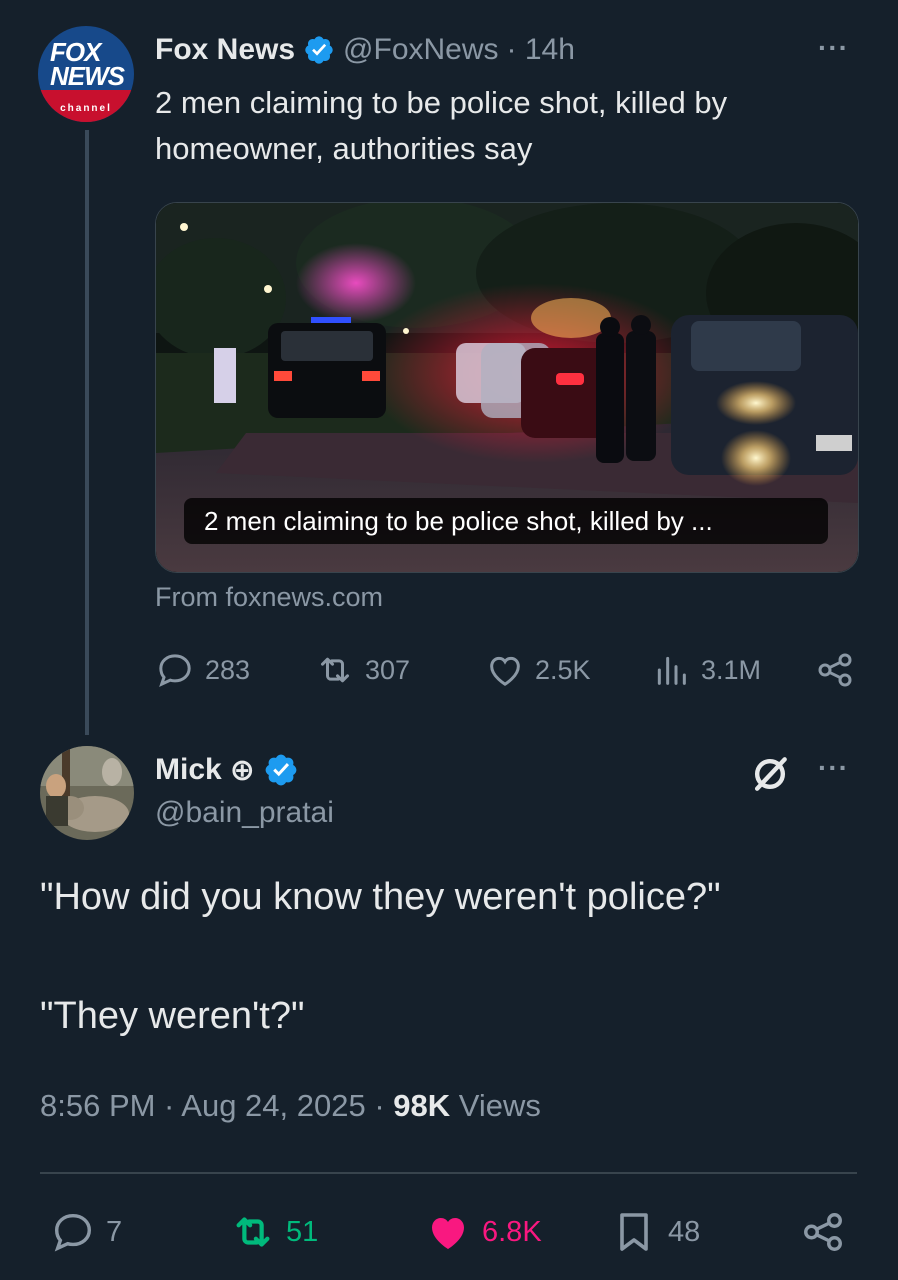 The width and height of the screenshot is (898, 1280). What do you see at coordinates (495, 1105) in the screenshot?
I see `views-label: Views` at bounding box center [495, 1105].